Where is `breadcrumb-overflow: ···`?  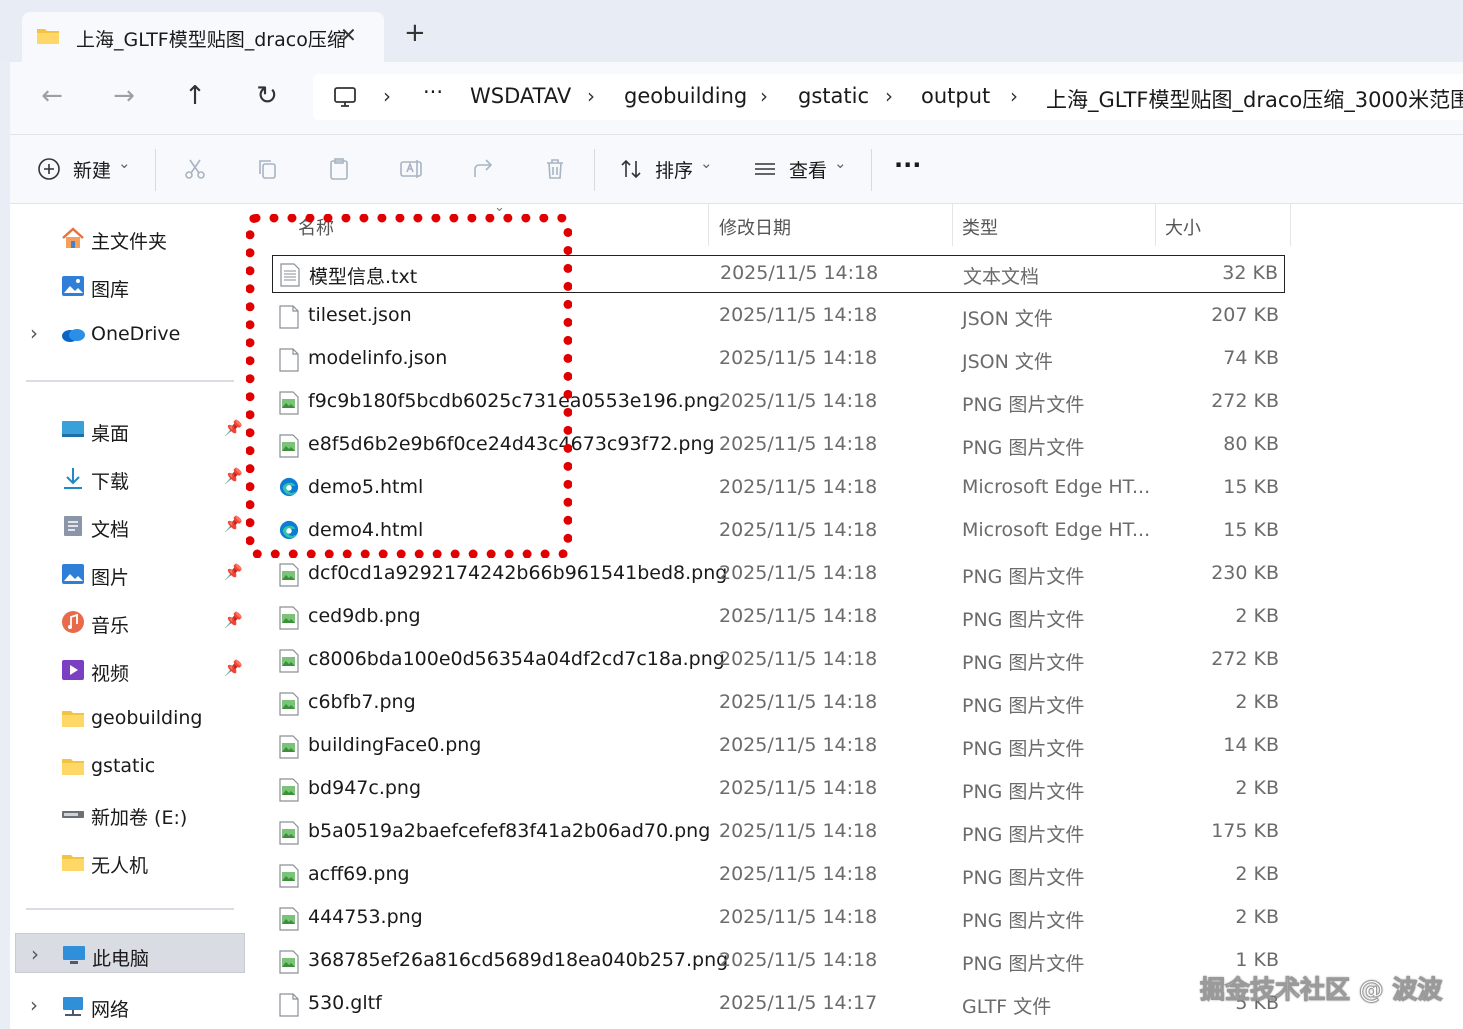 breadcrumb-overflow: ··· is located at coordinates (433, 92).